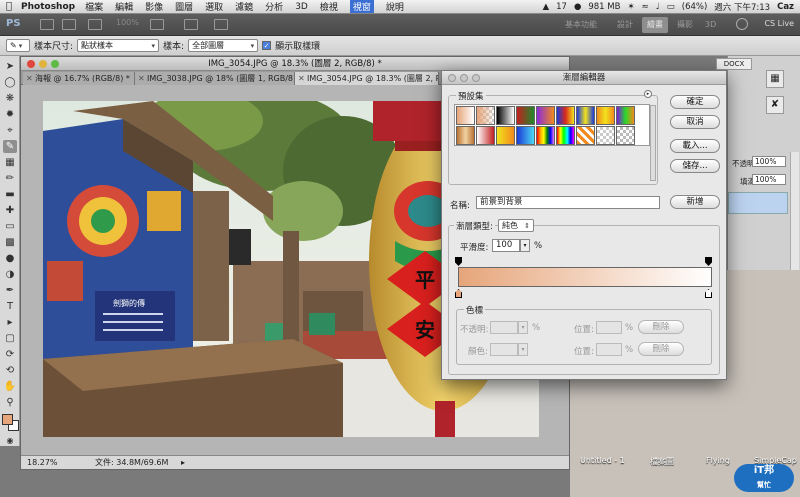  I want to click on pen-tool-icon: ✒, so click(10, 290).